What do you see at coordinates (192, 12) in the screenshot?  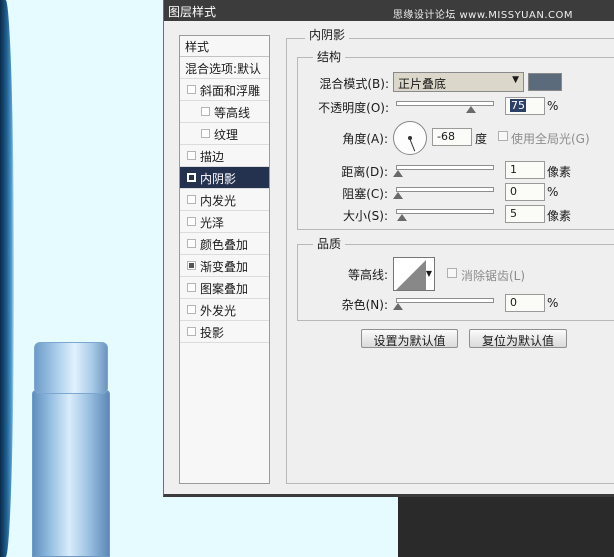 I see `dialog-title: 图层样式` at bounding box center [192, 12].